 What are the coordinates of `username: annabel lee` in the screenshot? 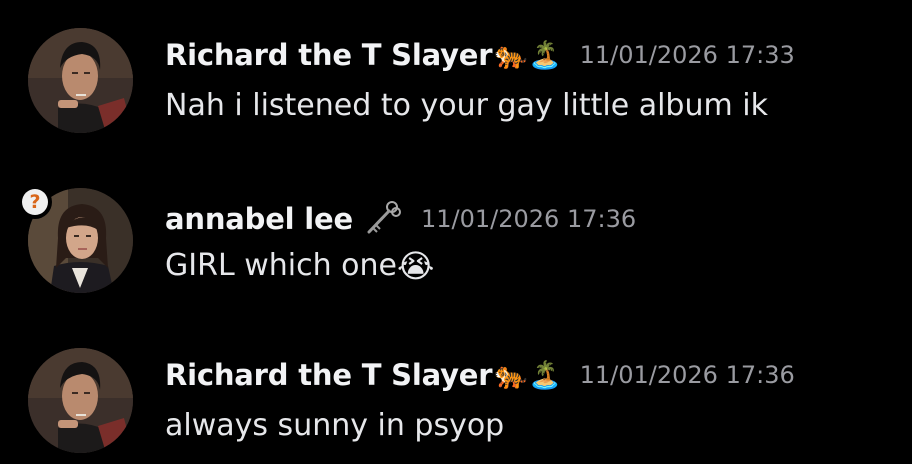 It's located at (259, 219).